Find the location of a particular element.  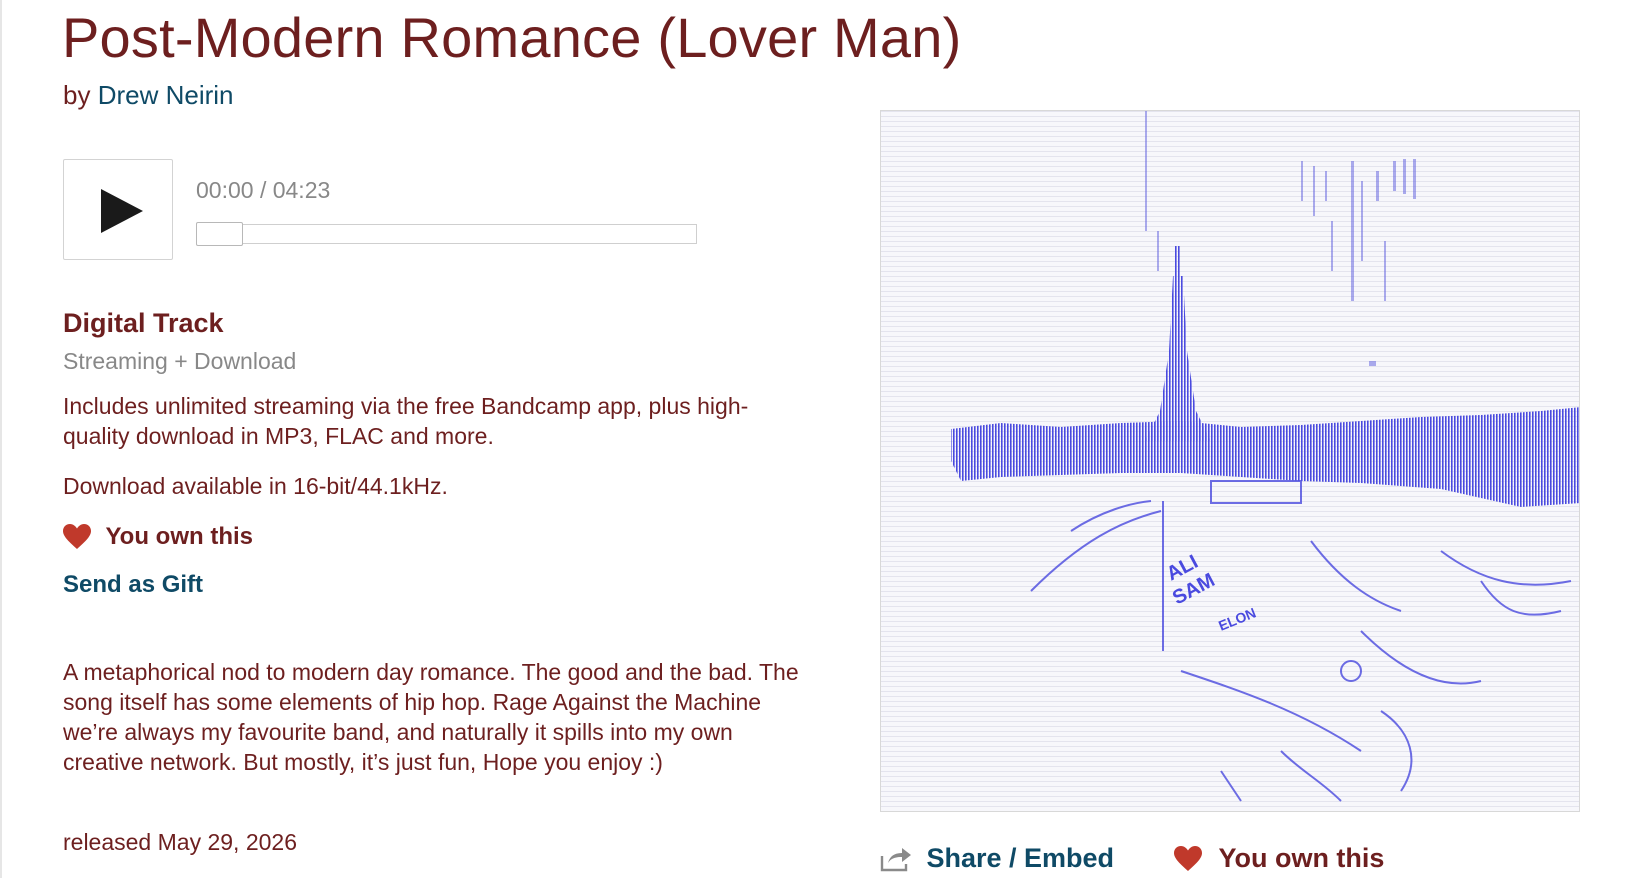

owned-status-secondary: You own this is located at coordinates (1279, 860).